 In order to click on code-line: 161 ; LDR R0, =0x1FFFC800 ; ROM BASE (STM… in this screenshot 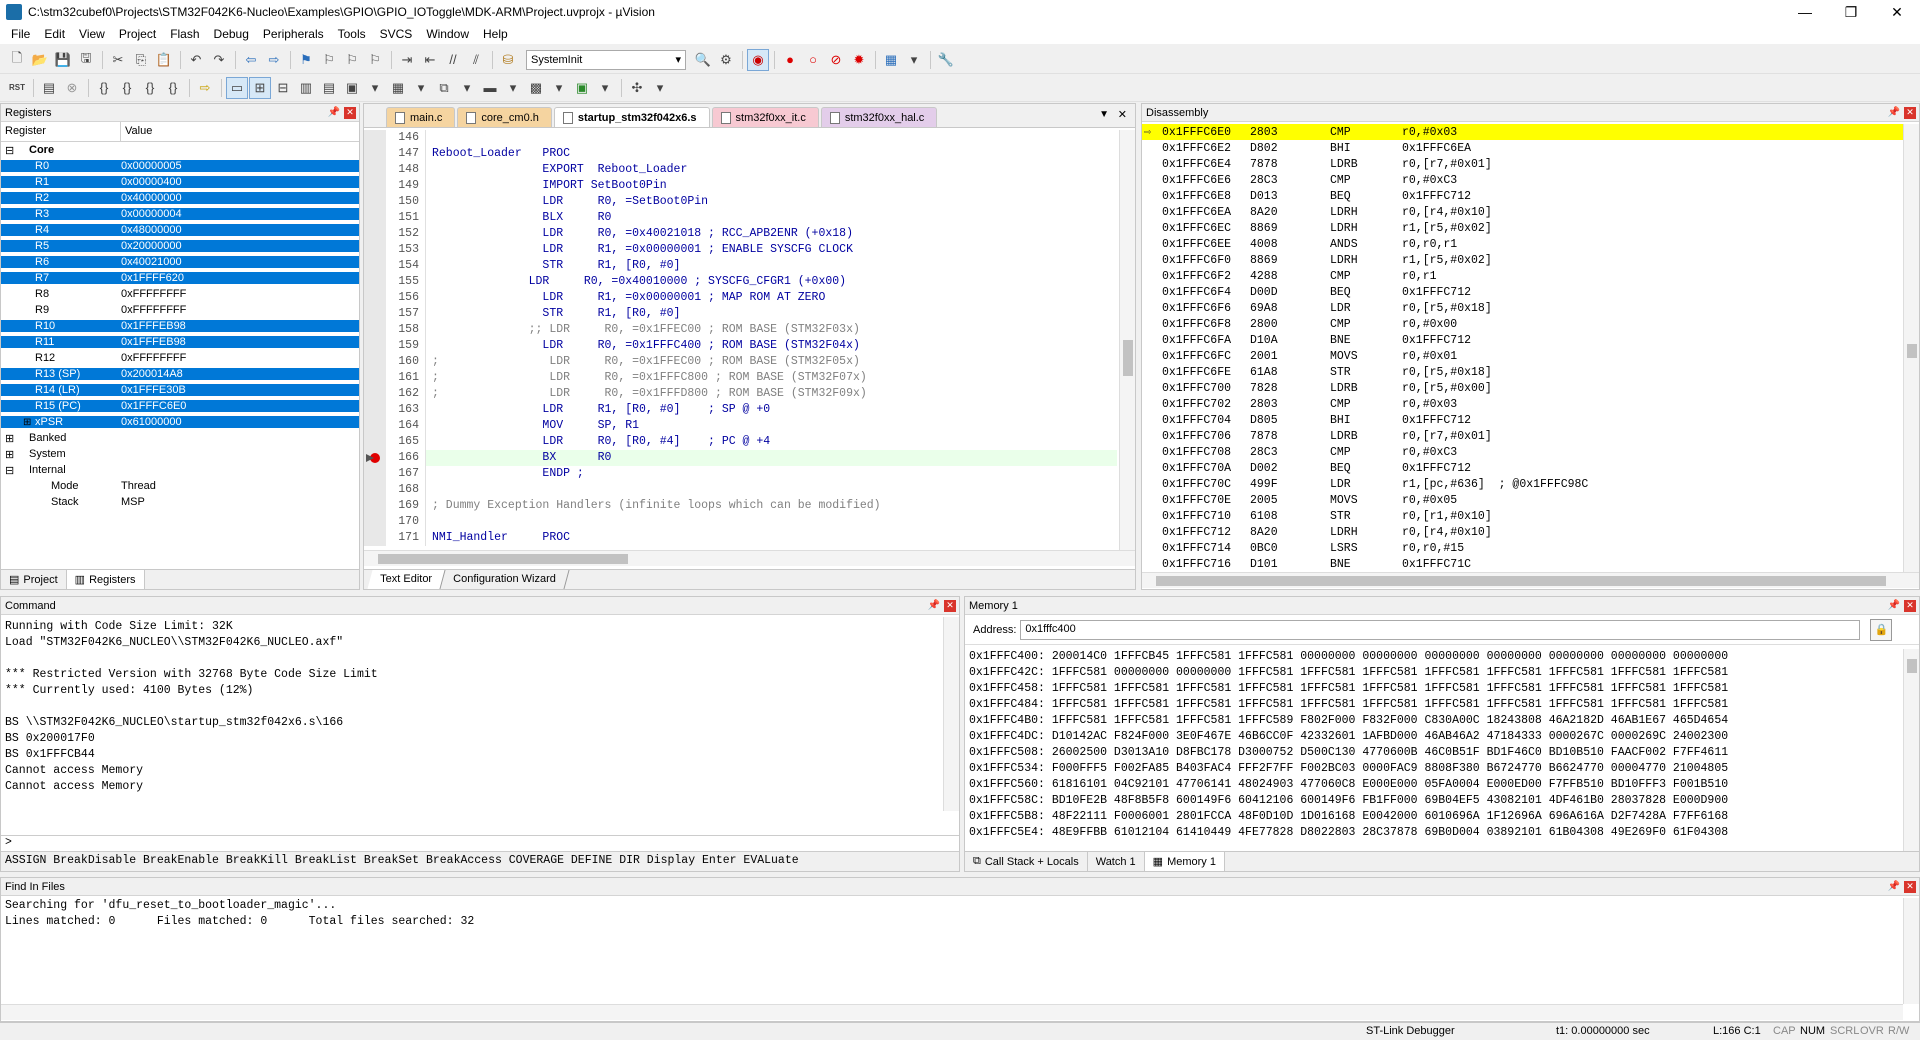, I will do `click(740, 378)`.